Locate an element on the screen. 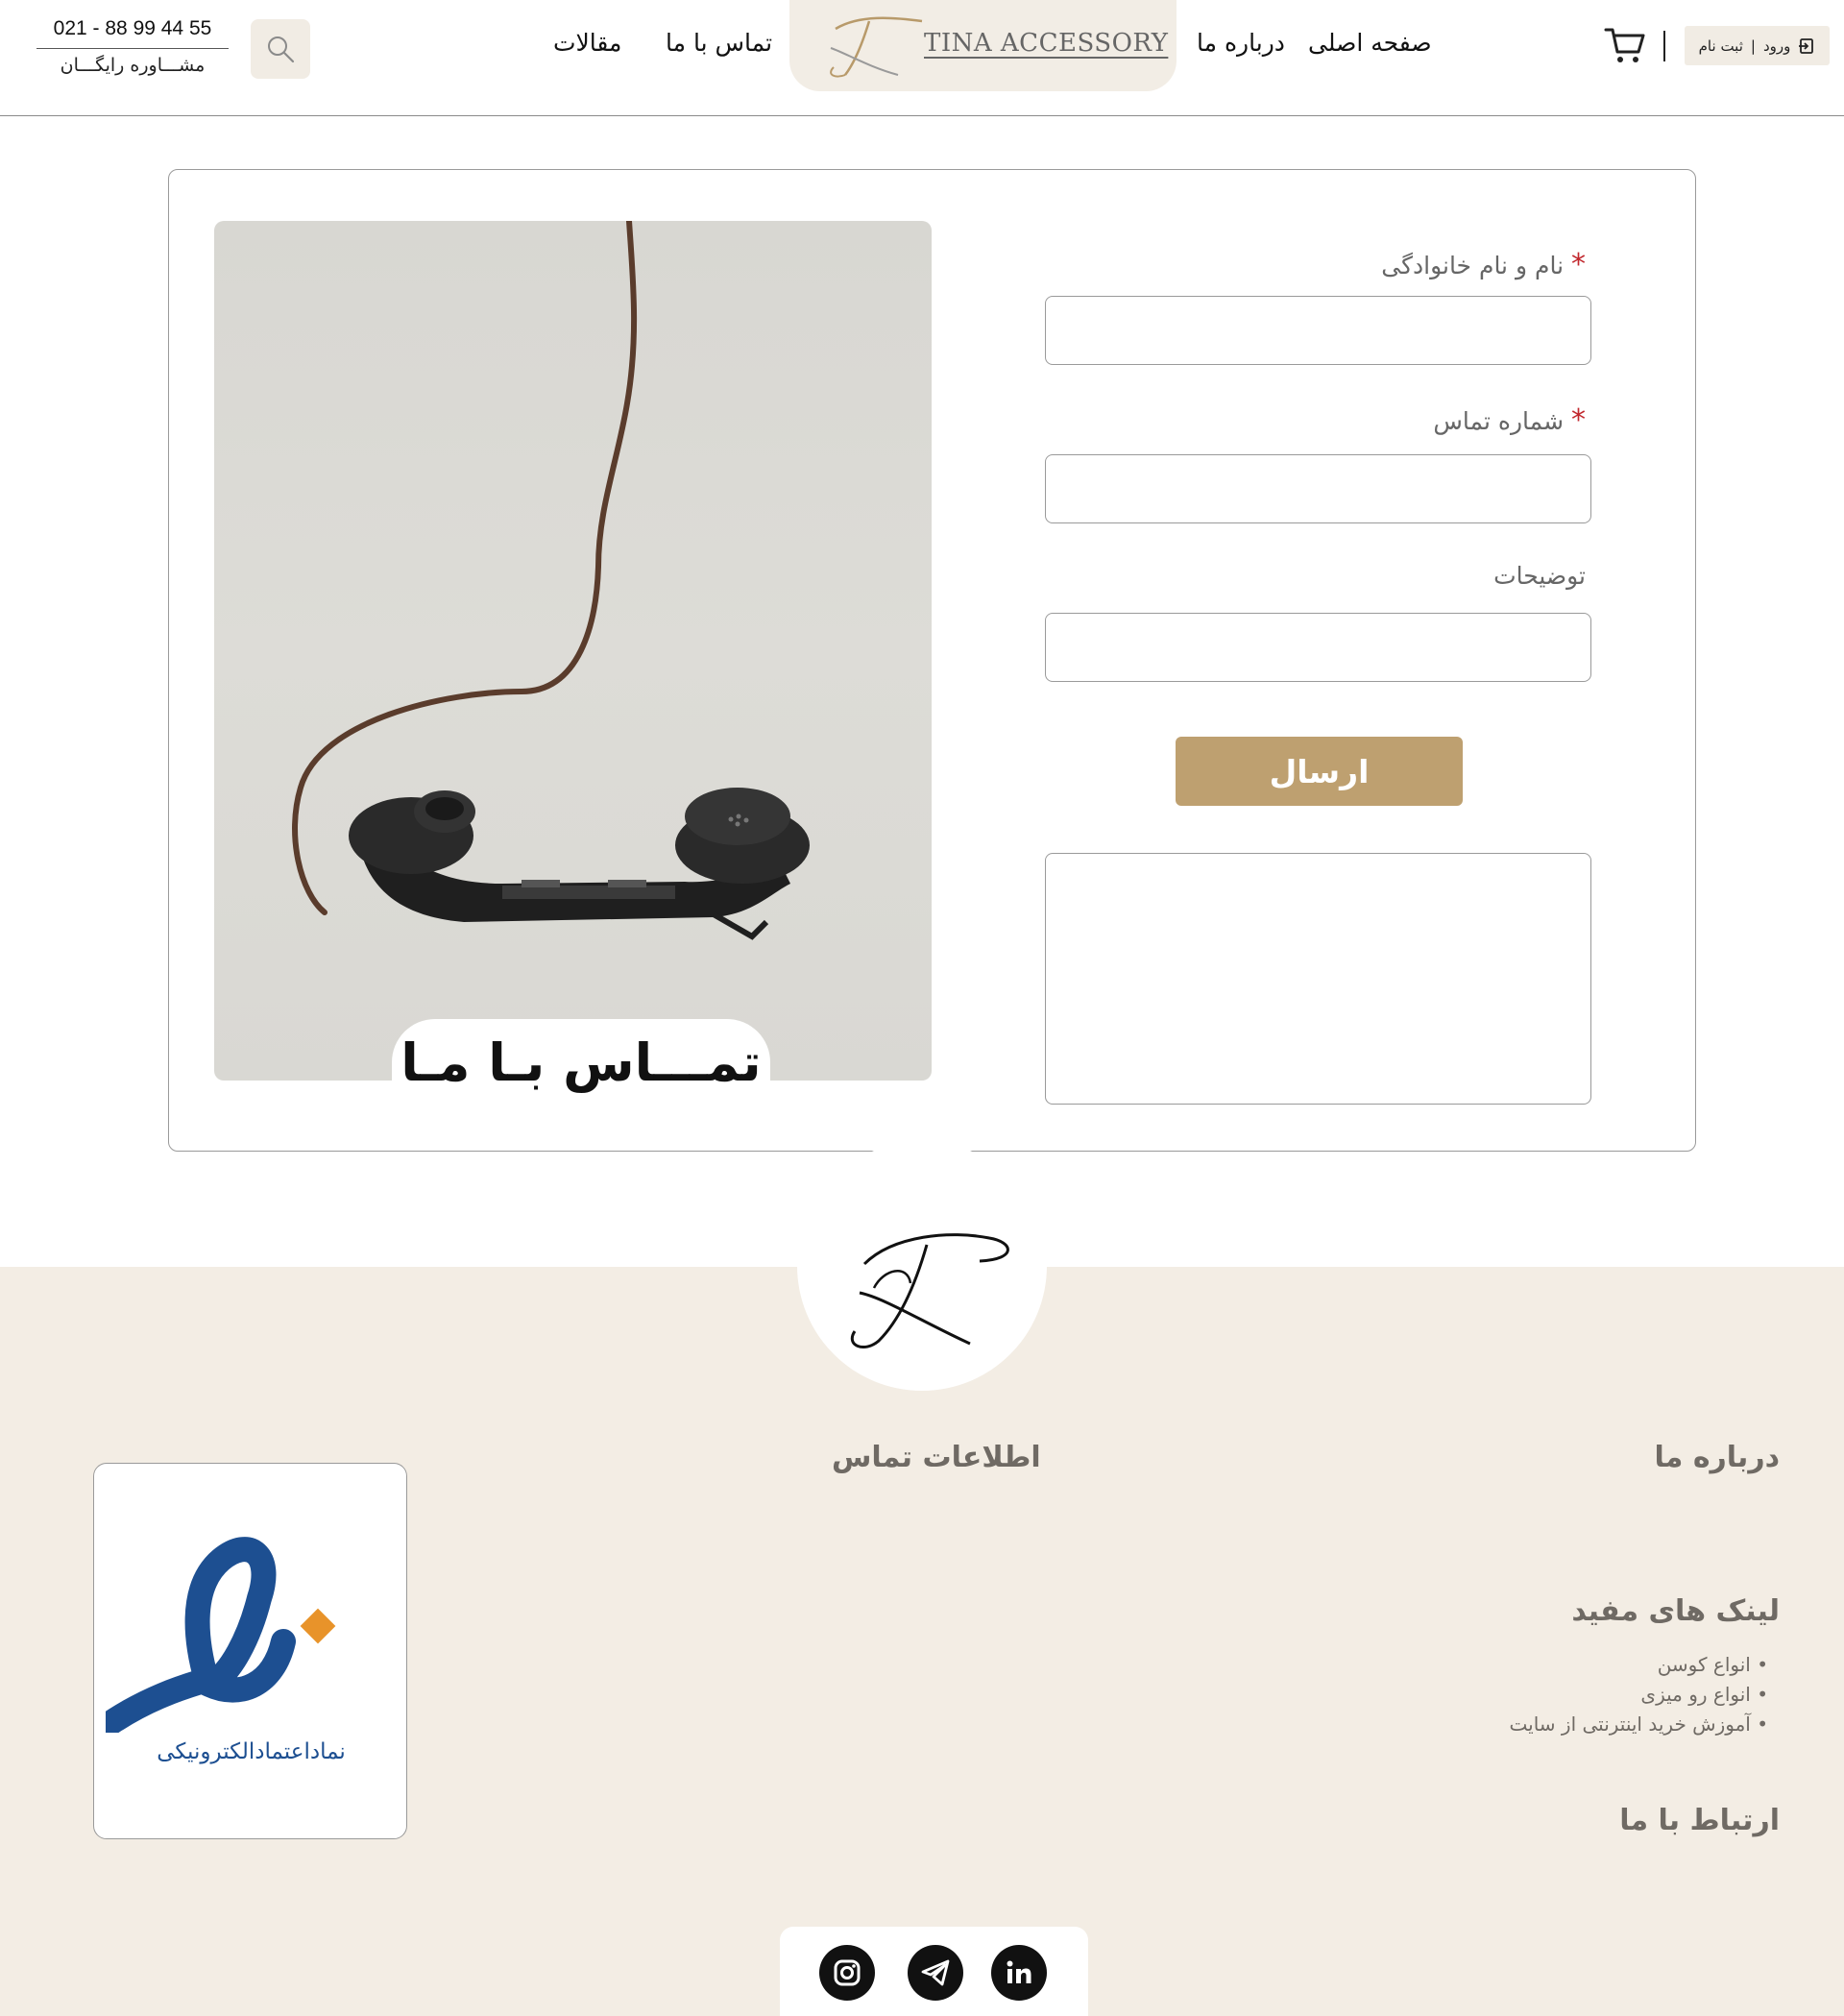 The width and height of the screenshot is (1844, 2016). phone-input is located at coordinates (1318, 488).